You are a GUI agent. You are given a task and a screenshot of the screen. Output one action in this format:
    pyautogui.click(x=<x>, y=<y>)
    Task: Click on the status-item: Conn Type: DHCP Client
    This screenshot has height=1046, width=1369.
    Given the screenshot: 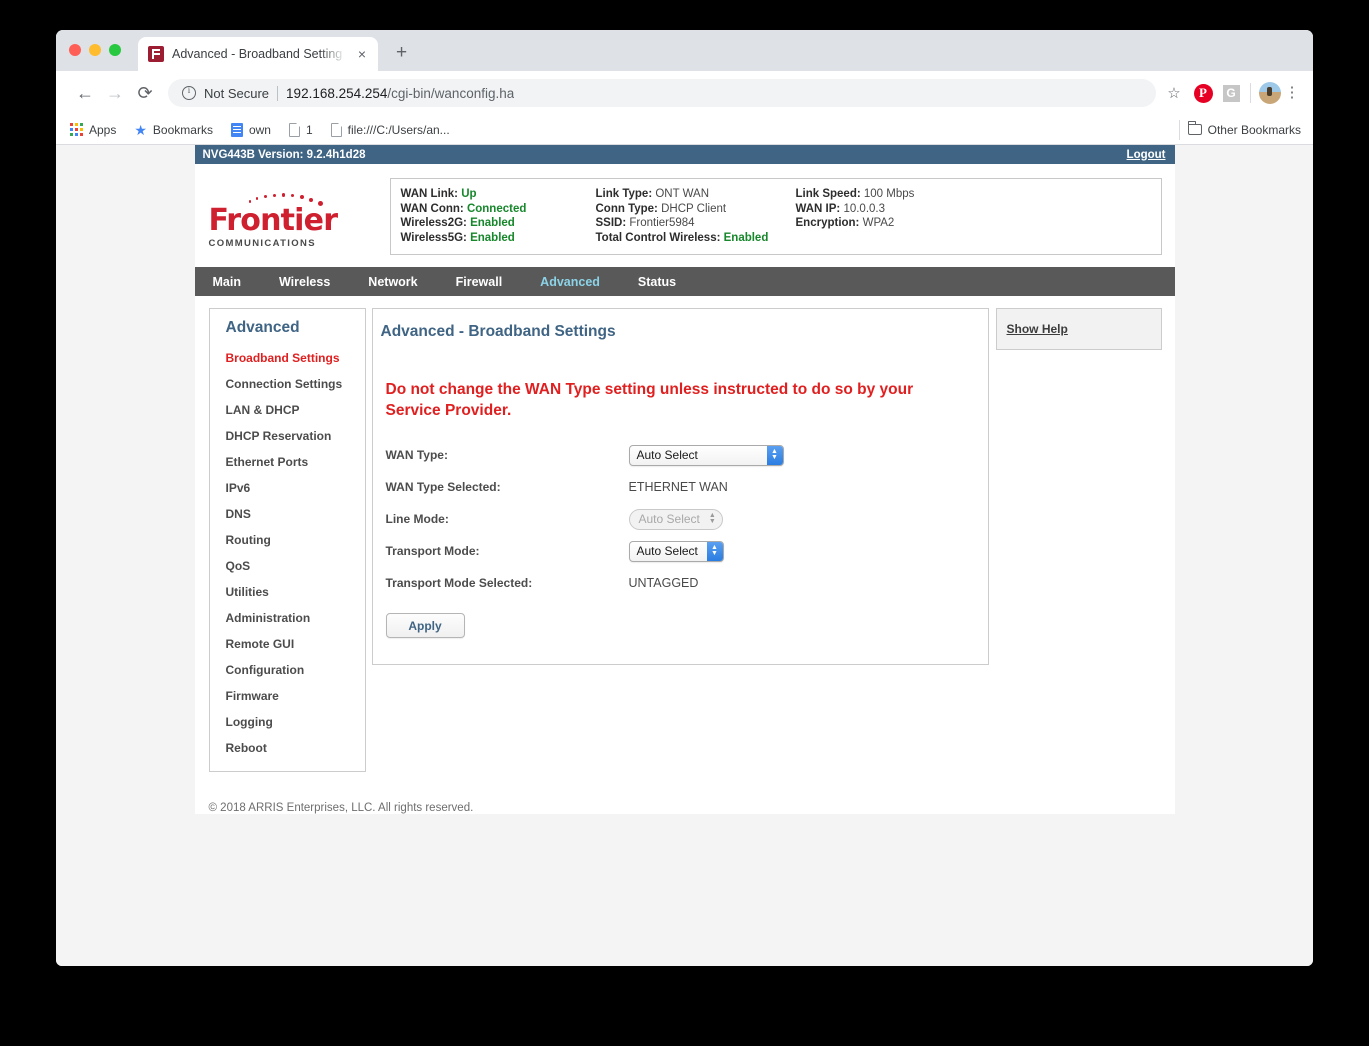 What is the action you would take?
    pyautogui.click(x=661, y=208)
    